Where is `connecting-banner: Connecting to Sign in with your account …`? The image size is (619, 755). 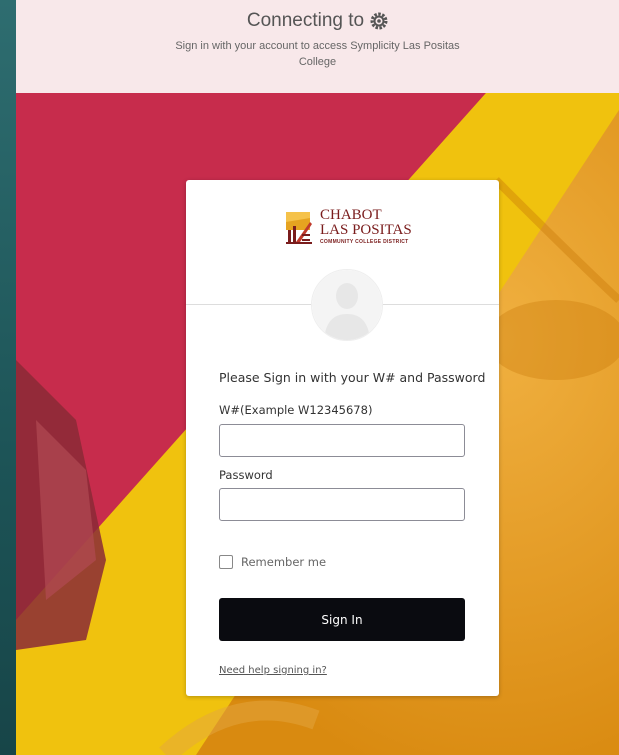 connecting-banner: Connecting to Sign in with your account … is located at coordinates (317, 46).